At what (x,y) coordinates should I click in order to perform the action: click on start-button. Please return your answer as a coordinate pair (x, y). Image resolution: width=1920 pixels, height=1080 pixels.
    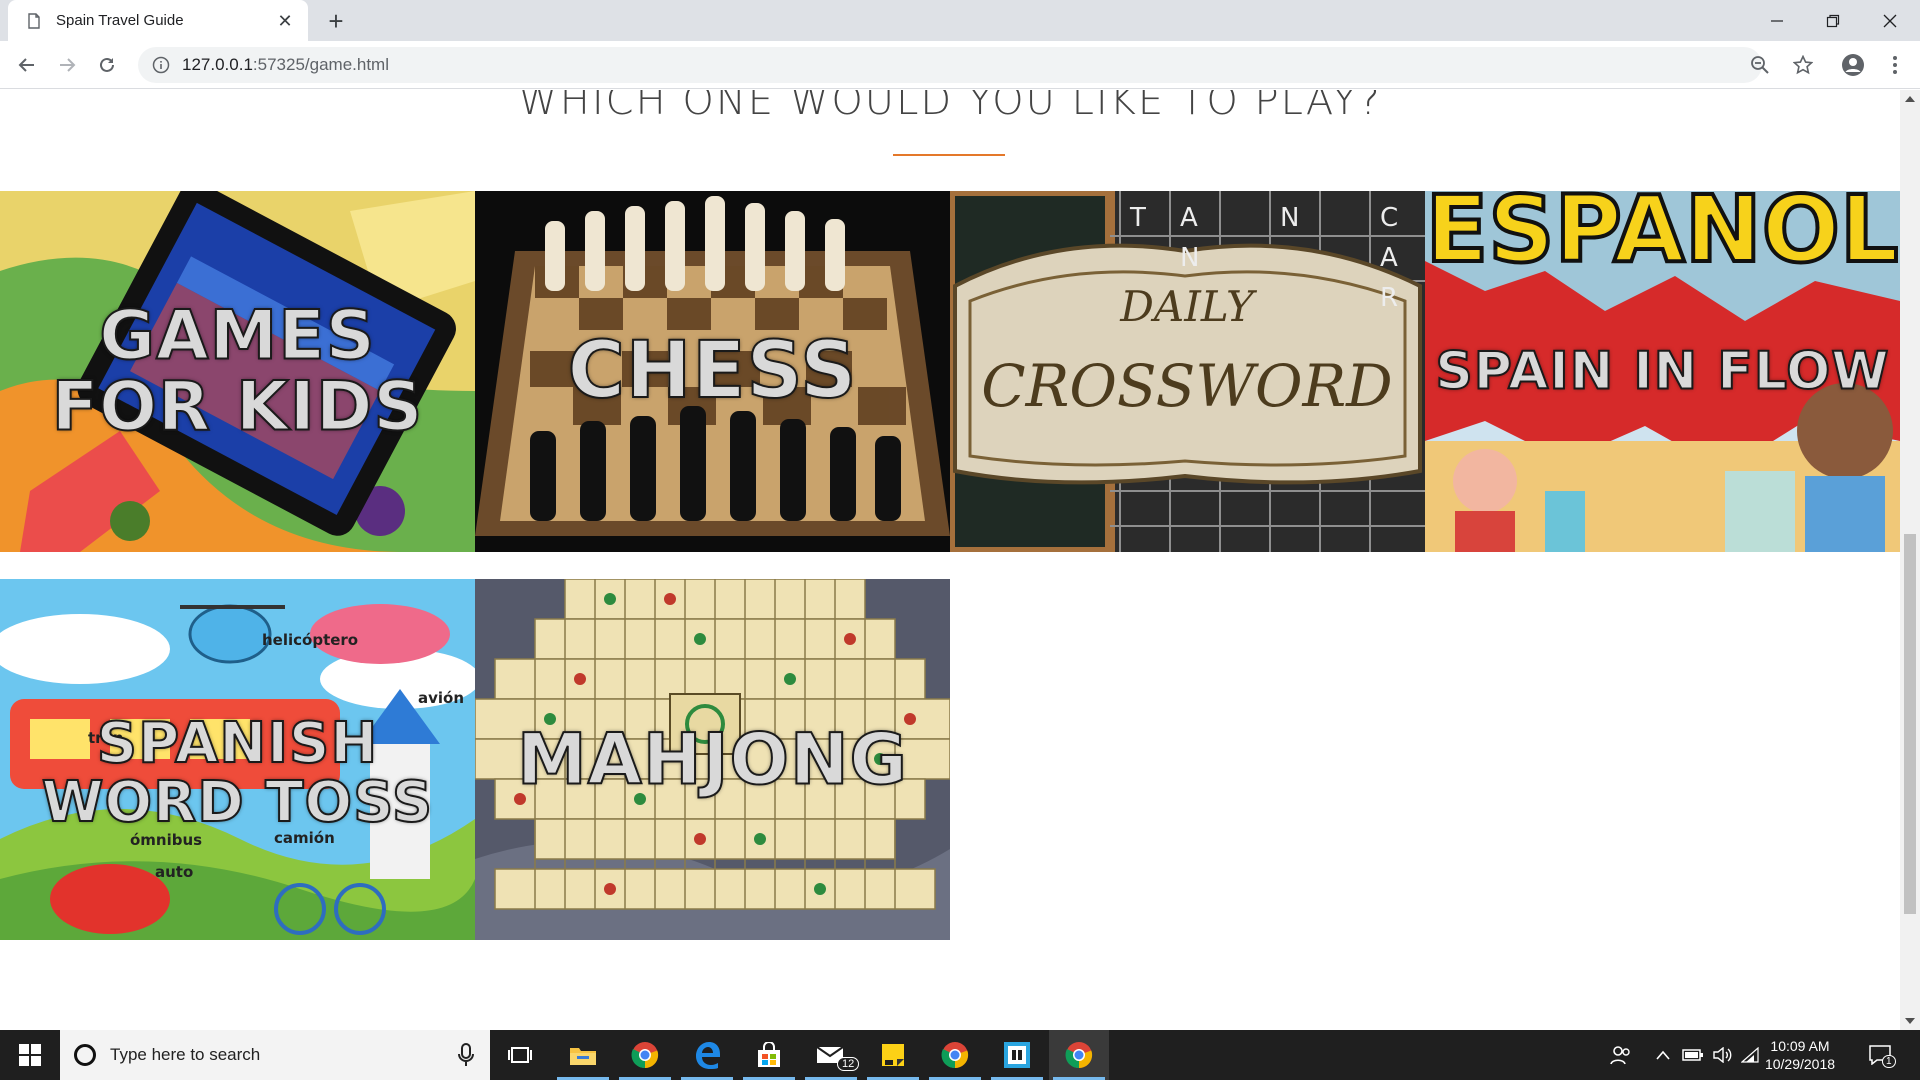
    Looking at the image, I should click on (30, 1055).